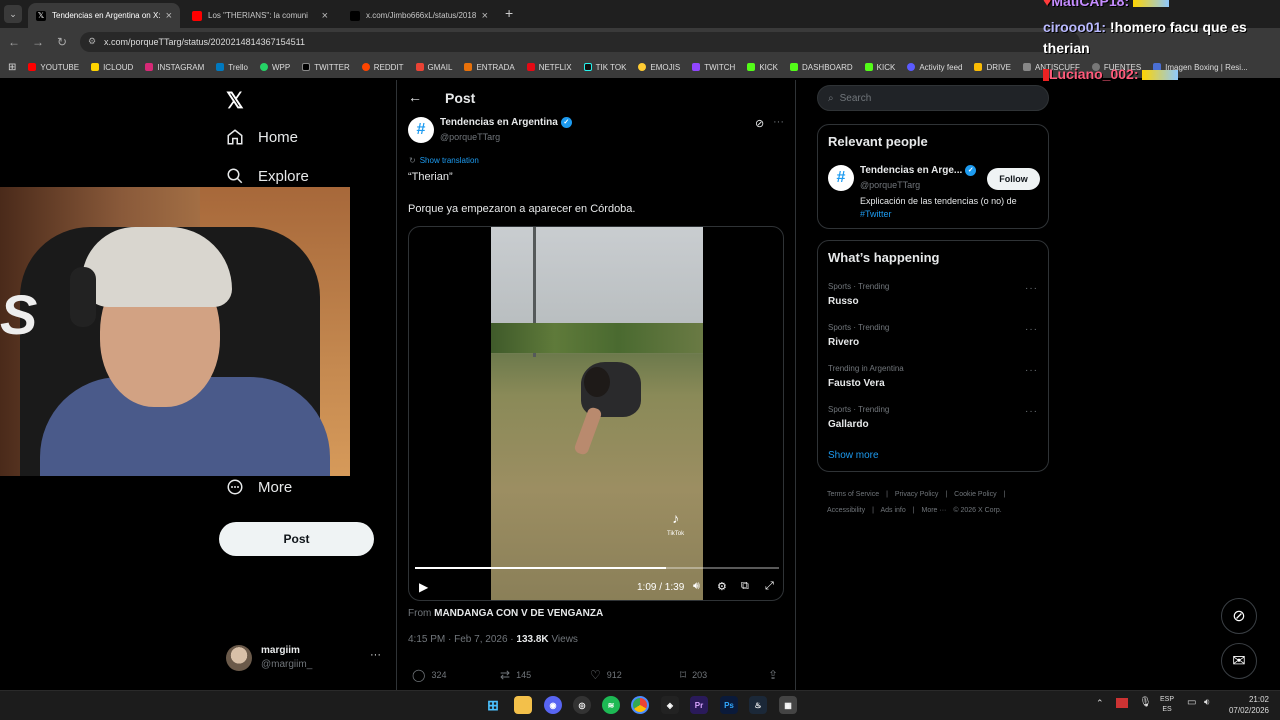  I want to click on trend-item: Trending in Argentina Fausto Vera, so click(866, 376).